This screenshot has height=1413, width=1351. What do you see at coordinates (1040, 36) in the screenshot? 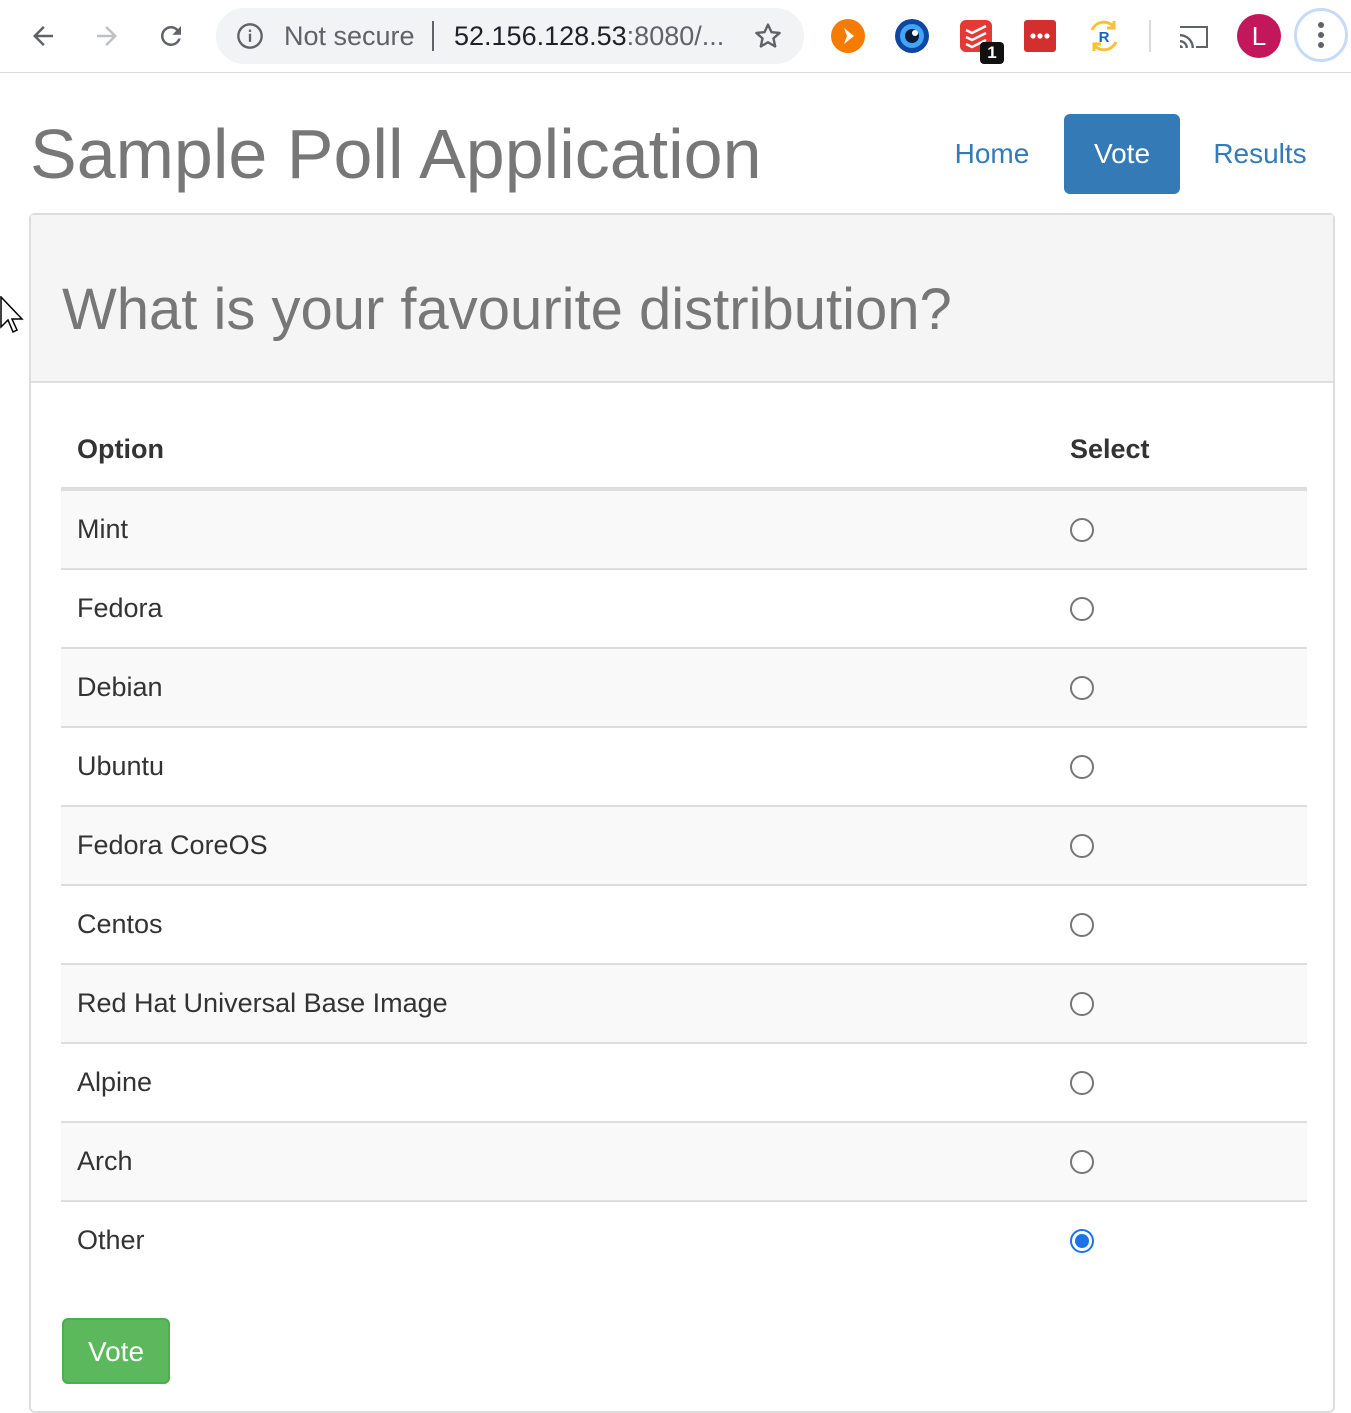
I see `dots-extension-icon` at bounding box center [1040, 36].